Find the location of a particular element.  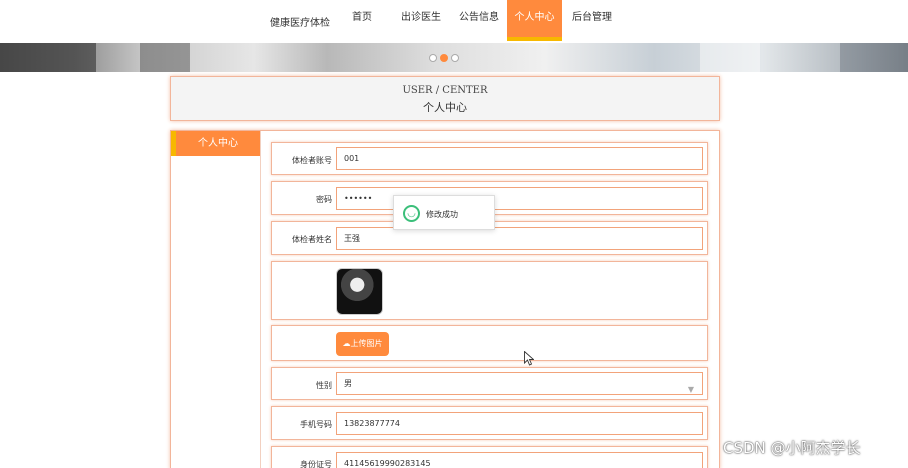

brand-title: 健康医疗体检 is located at coordinates (300, 23).